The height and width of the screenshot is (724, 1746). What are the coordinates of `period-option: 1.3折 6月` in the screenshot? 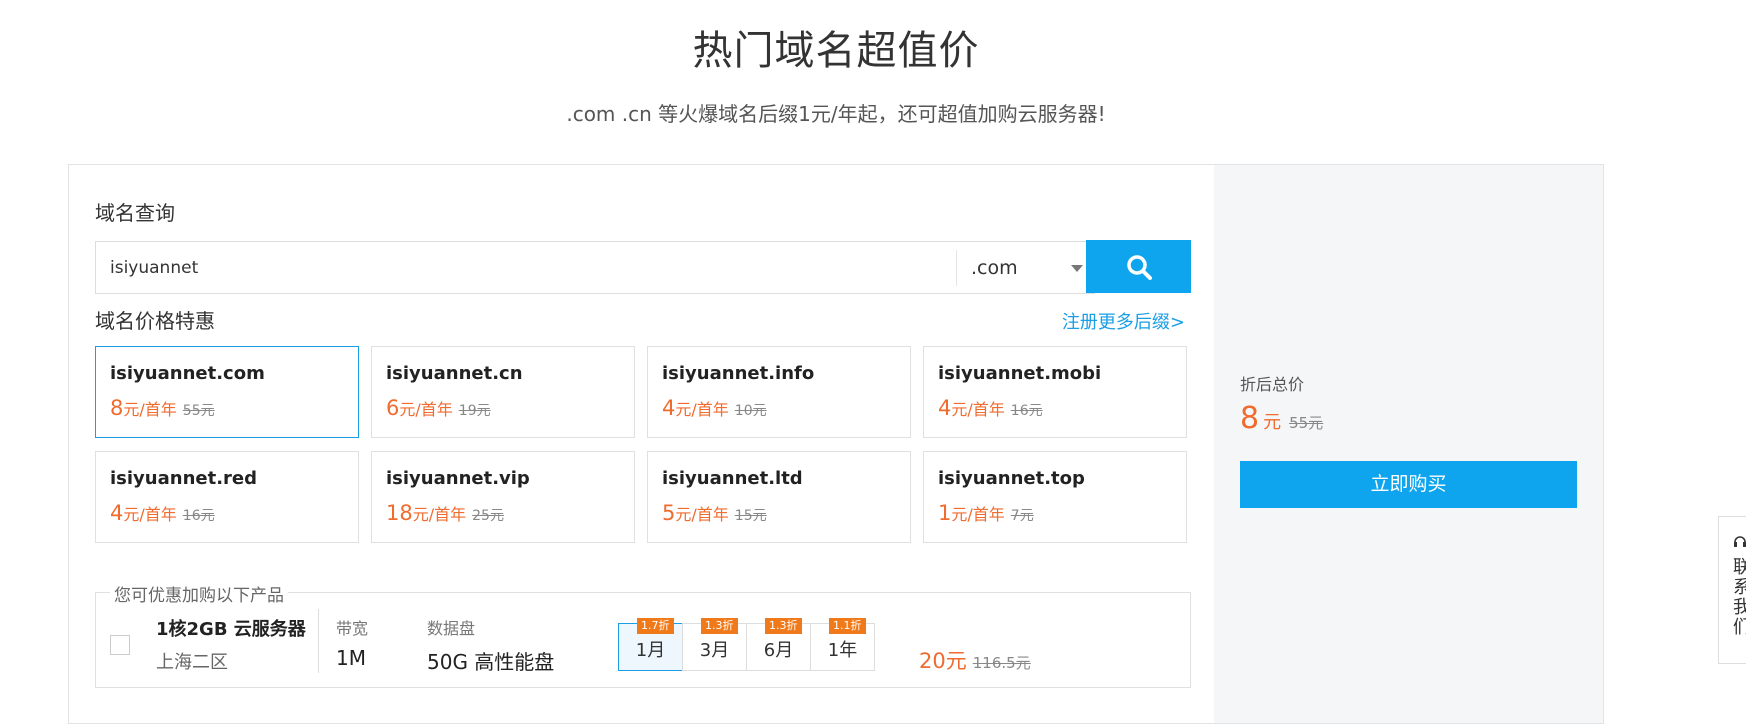 It's located at (778, 644).